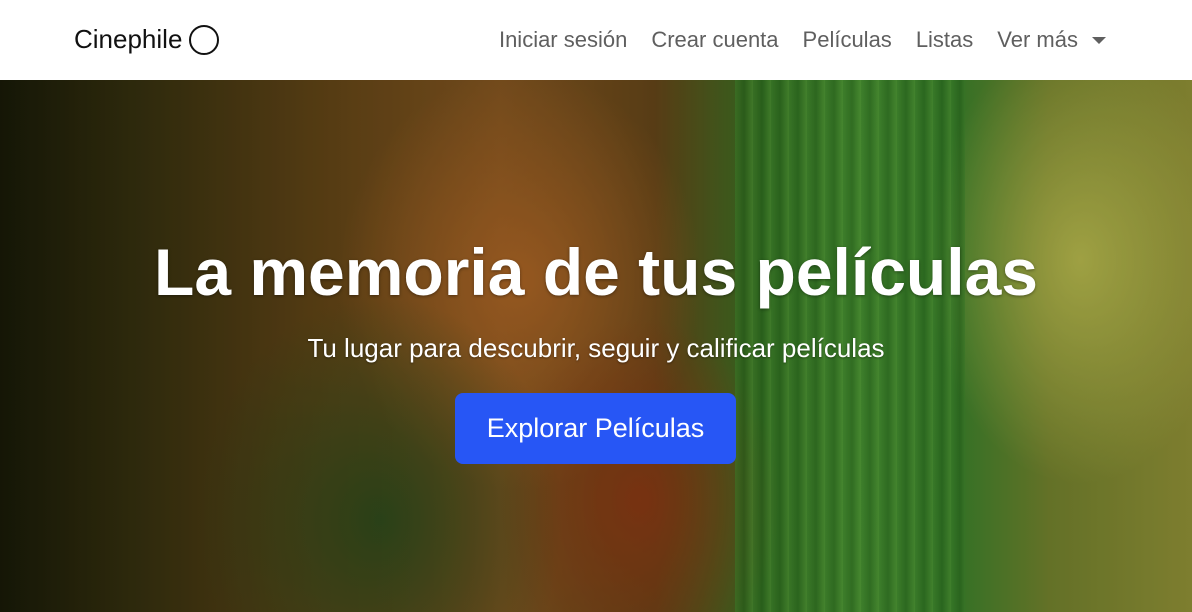  I want to click on nav-login-link: Iniciar sesión, so click(563, 40).